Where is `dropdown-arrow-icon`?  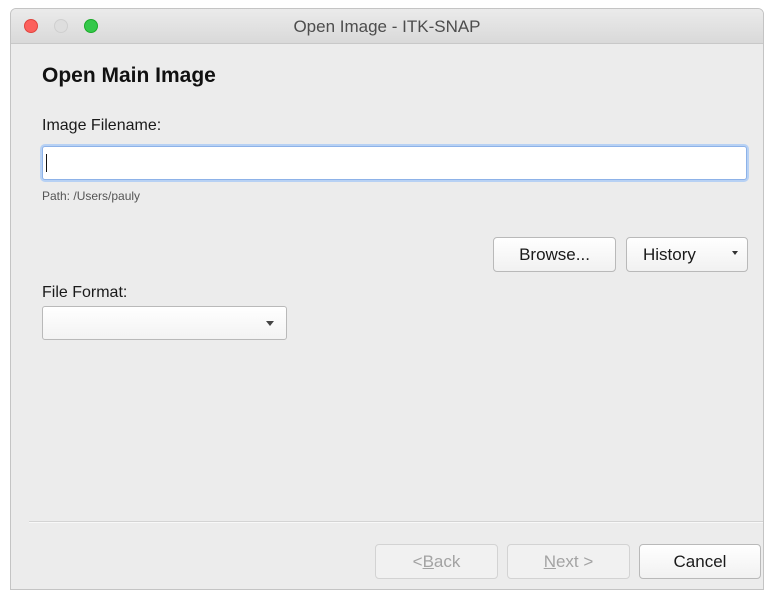 dropdown-arrow-icon is located at coordinates (270, 323).